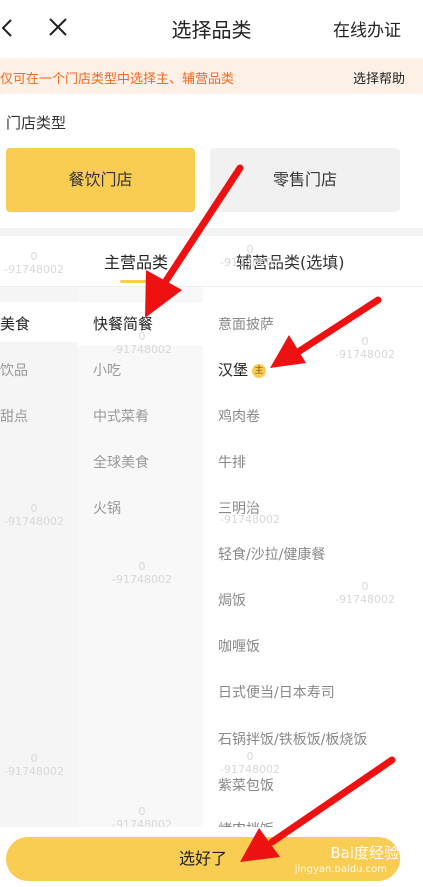 The height and width of the screenshot is (887, 423). I want to click on level2-item: 火锅, so click(107, 508).